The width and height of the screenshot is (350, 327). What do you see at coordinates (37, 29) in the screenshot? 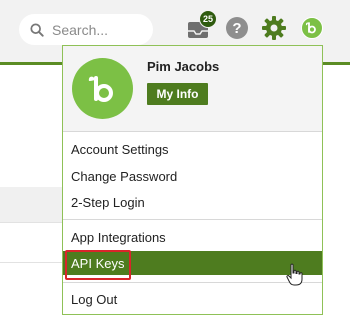
I see `search-icon` at bounding box center [37, 29].